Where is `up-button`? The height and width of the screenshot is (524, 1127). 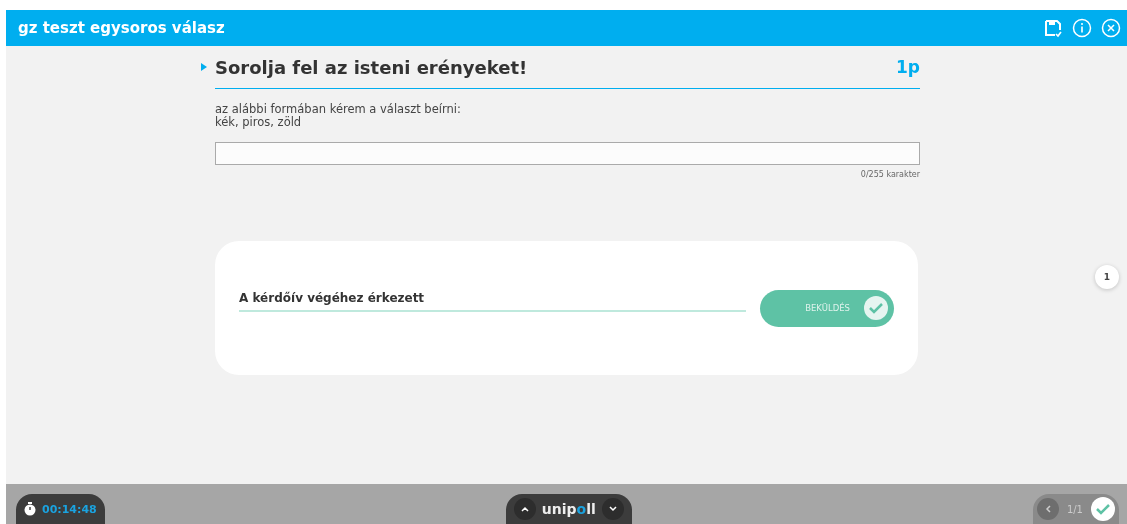
up-button is located at coordinates (524, 509).